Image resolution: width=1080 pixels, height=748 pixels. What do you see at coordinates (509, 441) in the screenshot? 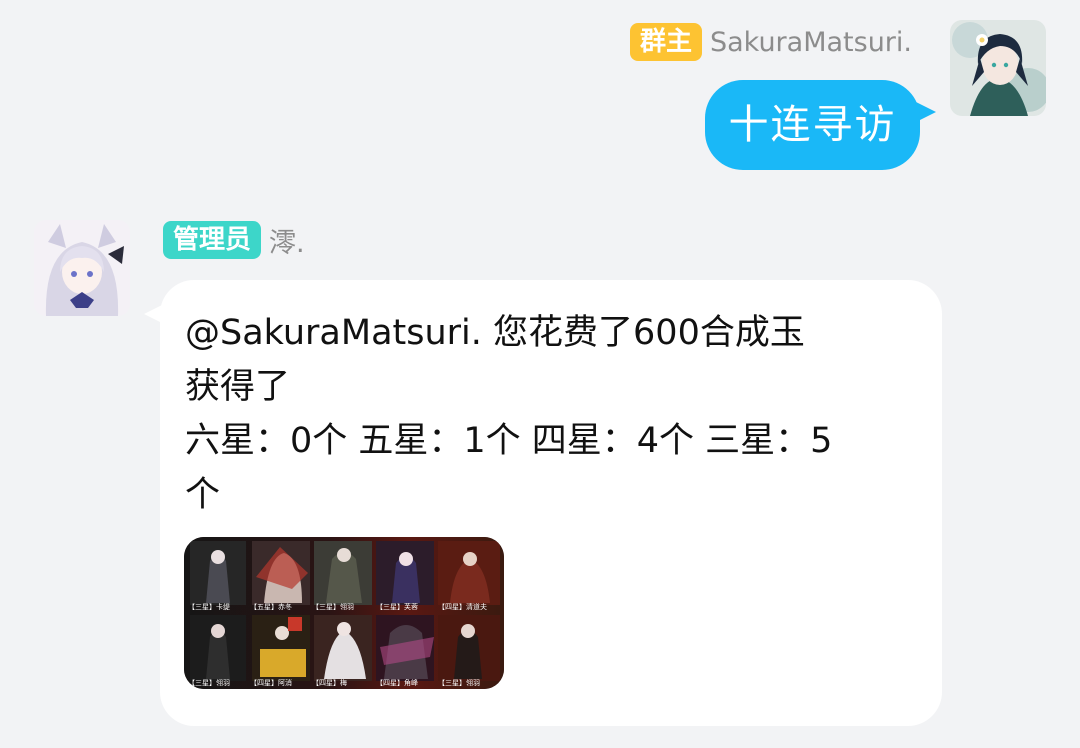
I see `message-line: 六星：0个 五星：1个 四星：4个 三星：5` at bounding box center [509, 441].